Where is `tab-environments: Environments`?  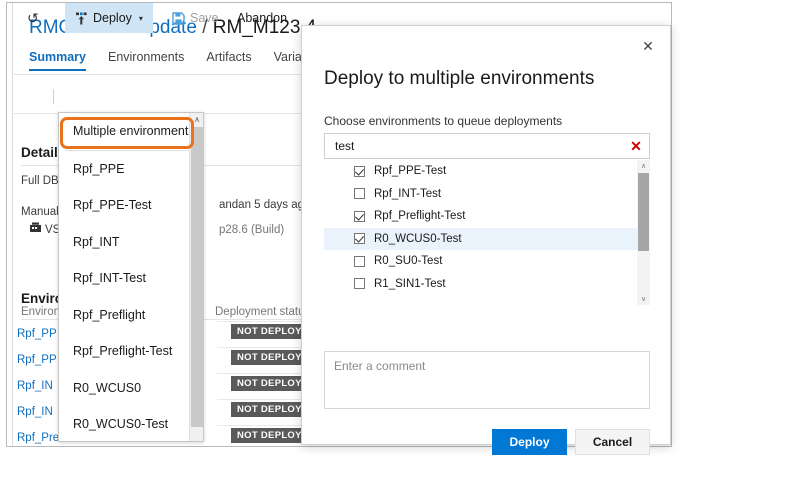 tab-environments: Environments is located at coordinates (146, 60).